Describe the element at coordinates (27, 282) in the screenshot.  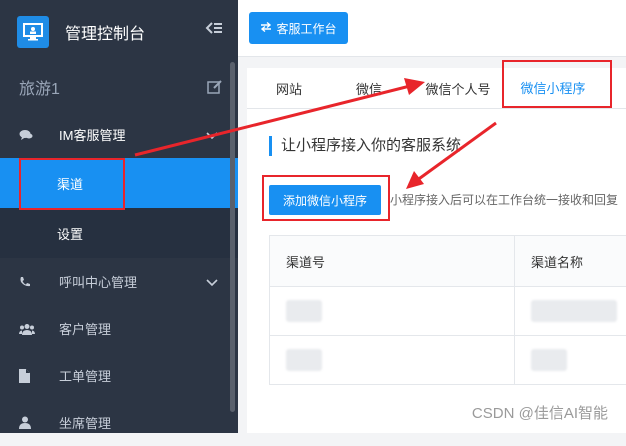
I see `phone-icon` at that location.